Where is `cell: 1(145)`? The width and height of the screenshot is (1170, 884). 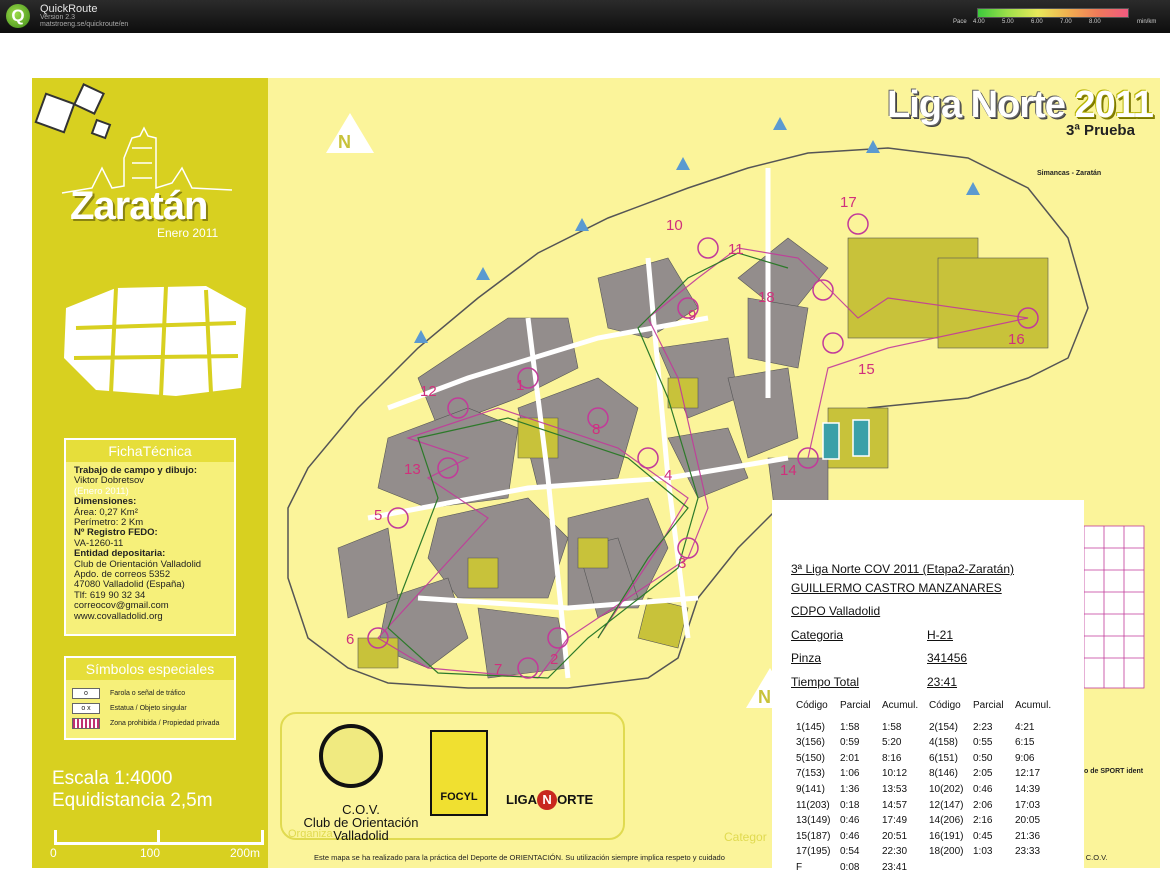
cell: 1(145) is located at coordinates (810, 727).